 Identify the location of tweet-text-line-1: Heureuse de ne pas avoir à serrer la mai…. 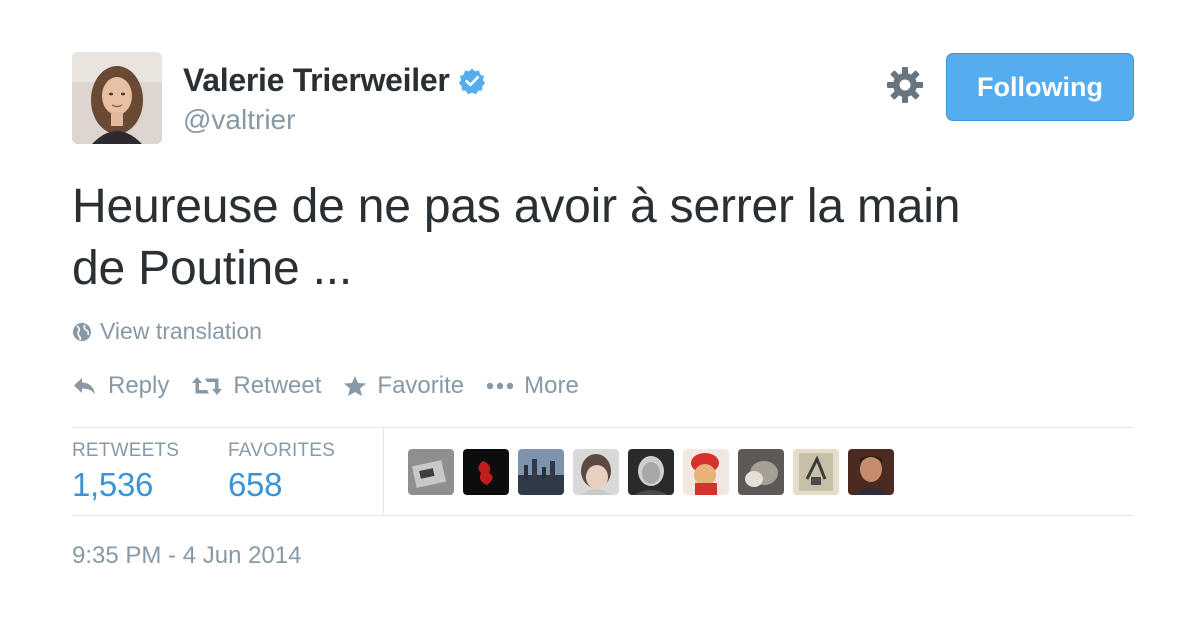
(516, 206).